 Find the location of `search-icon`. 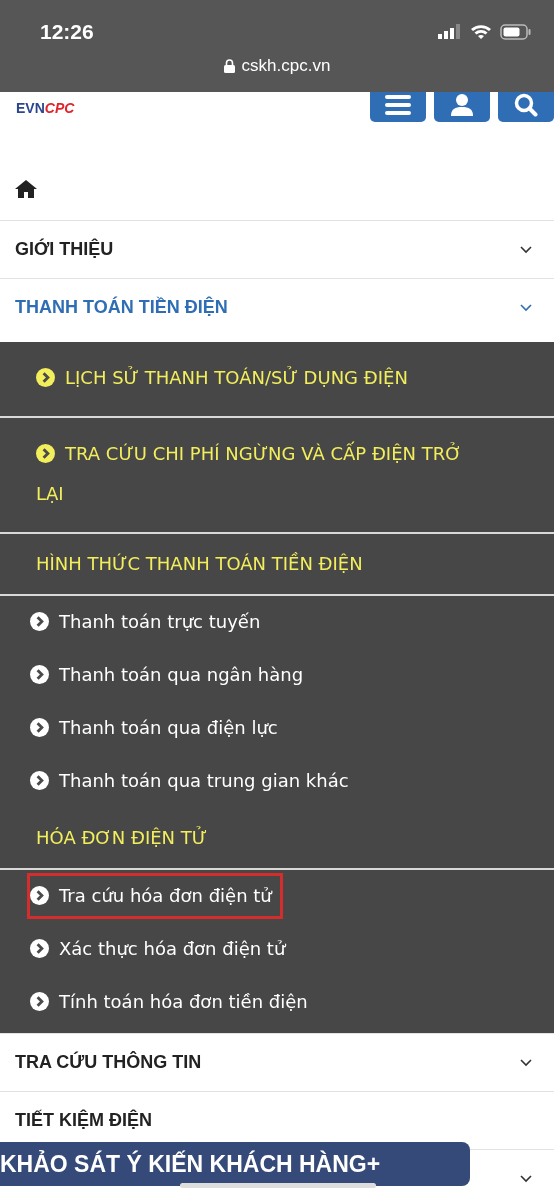

search-icon is located at coordinates (526, 105).